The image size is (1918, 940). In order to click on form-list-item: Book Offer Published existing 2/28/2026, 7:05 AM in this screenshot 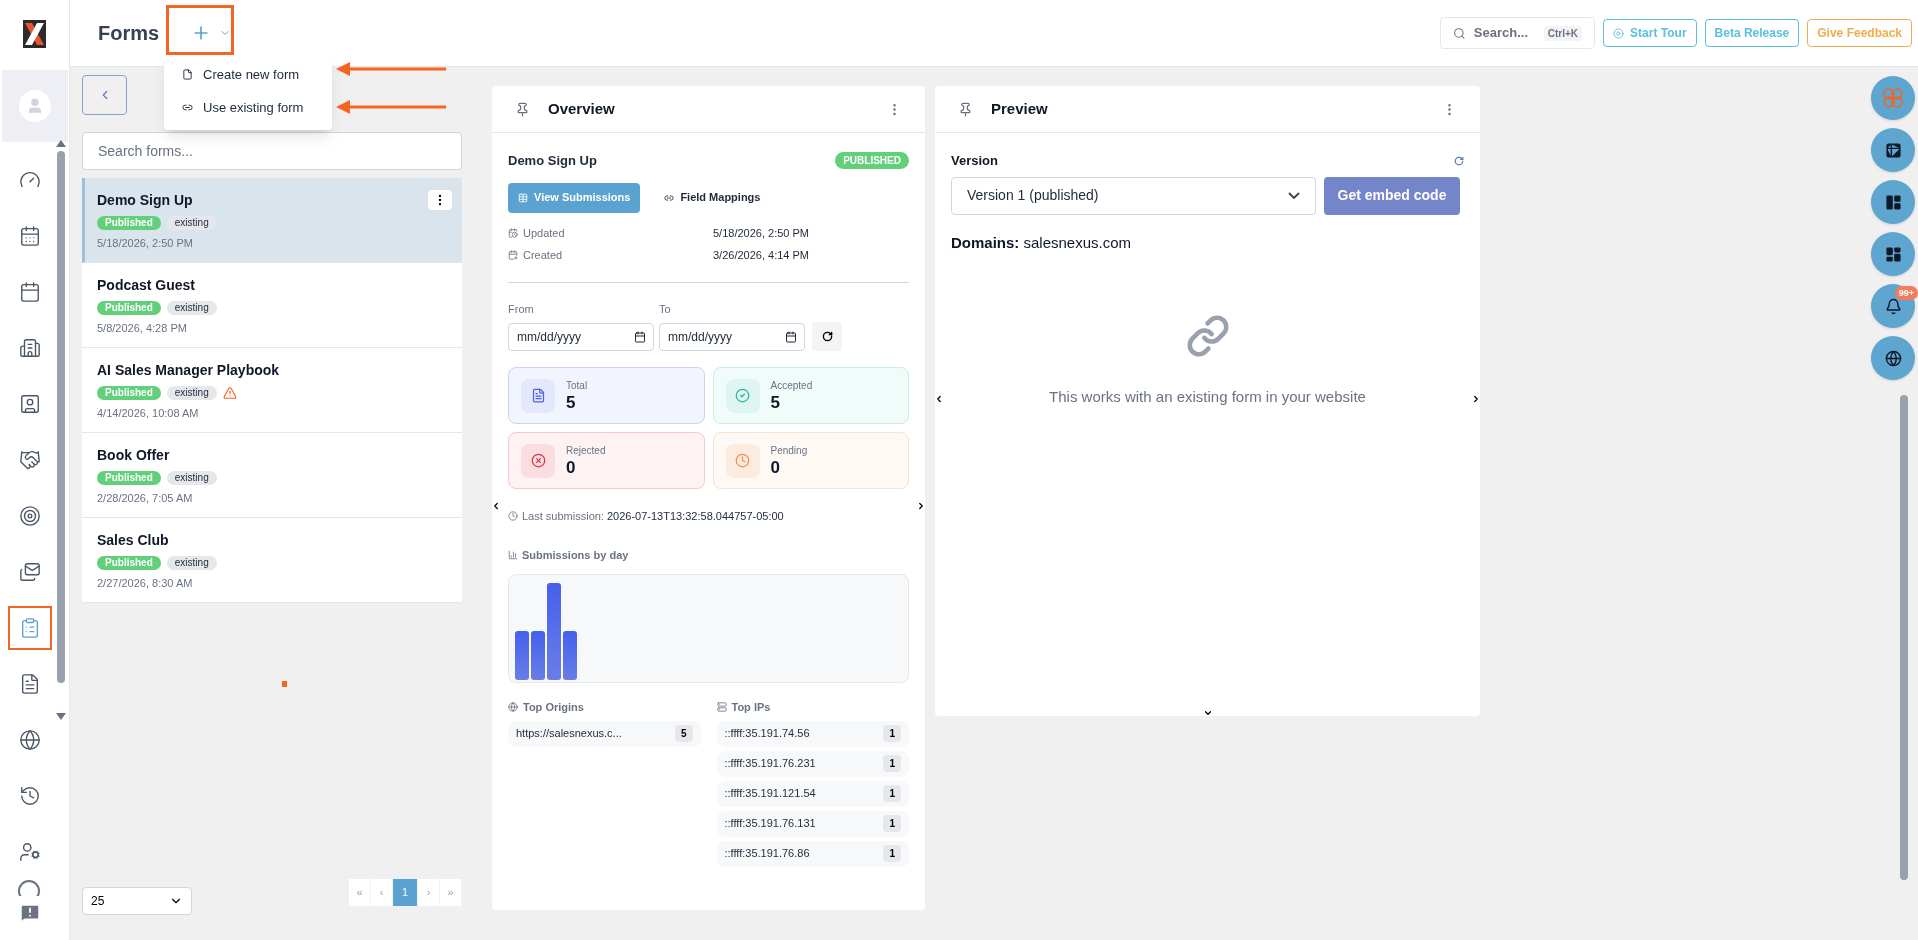, I will do `click(272, 475)`.